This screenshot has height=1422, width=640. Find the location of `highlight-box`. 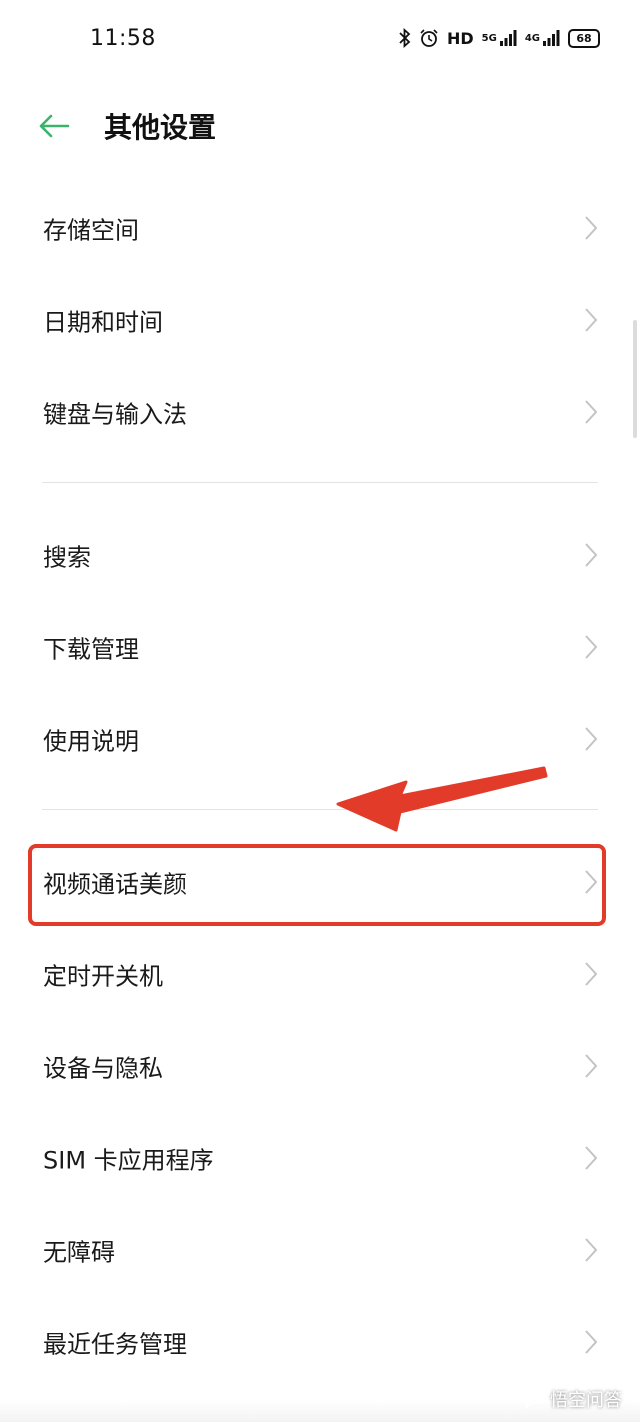

highlight-box is located at coordinates (317, 885).